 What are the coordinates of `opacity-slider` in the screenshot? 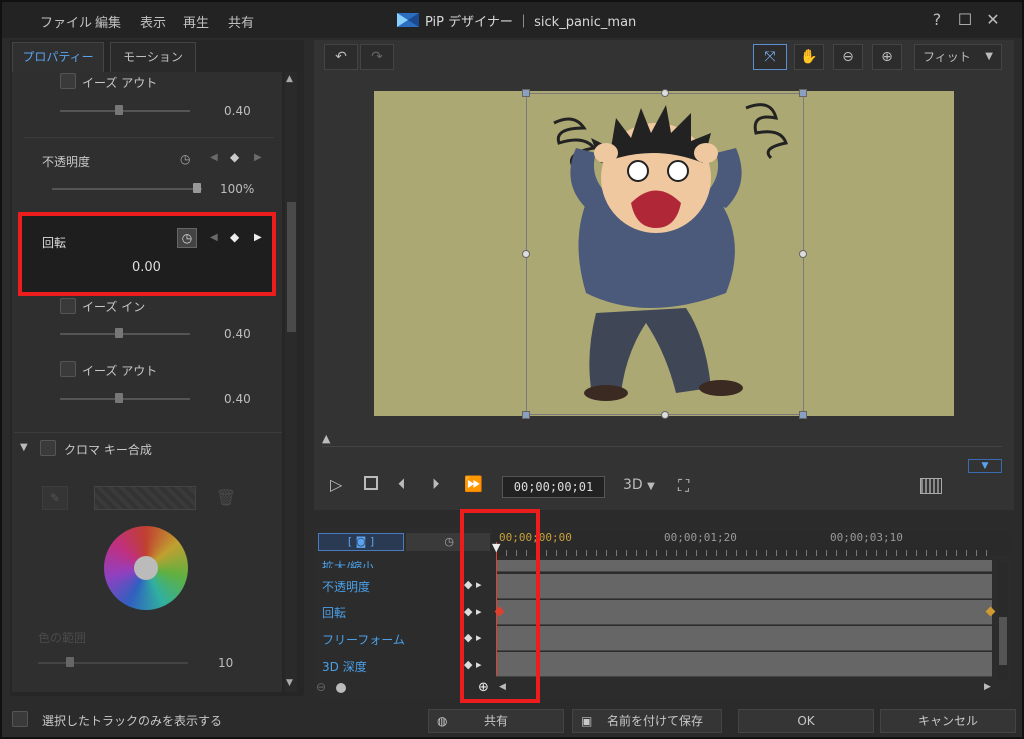 It's located at (127, 189).